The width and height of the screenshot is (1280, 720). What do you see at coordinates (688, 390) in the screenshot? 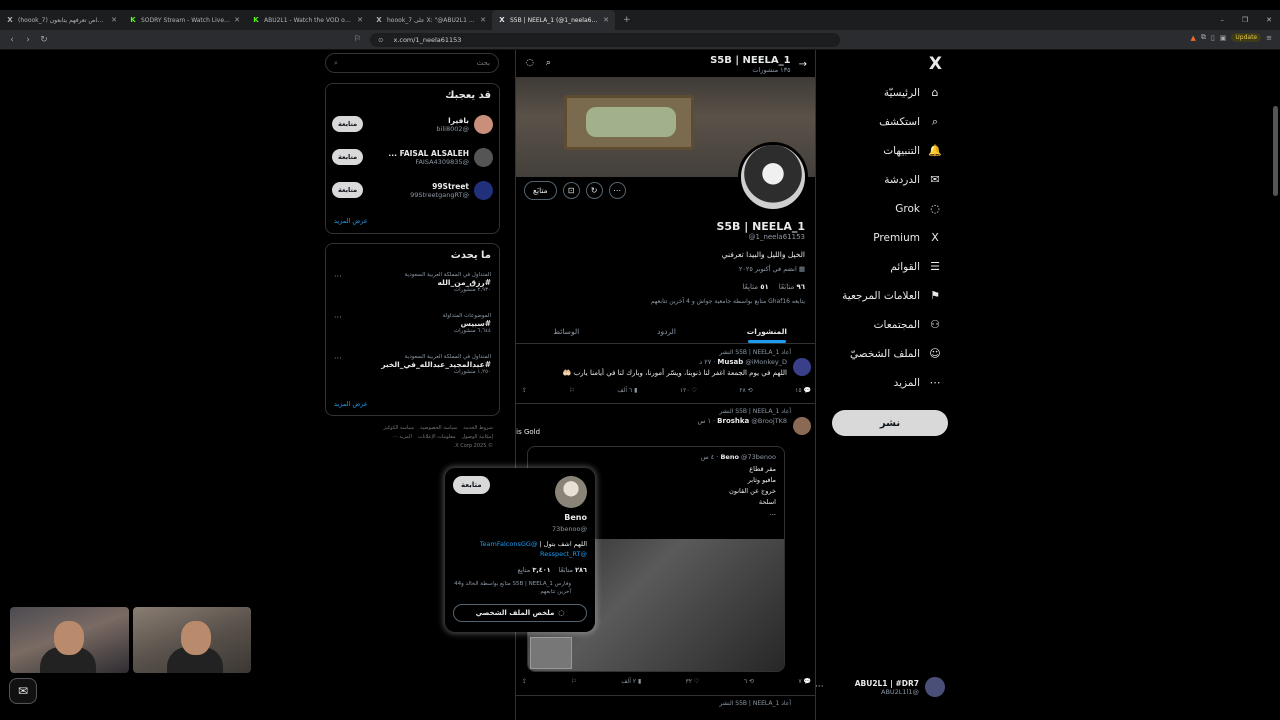
I see `like-action: ♡ ١٢٠` at bounding box center [688, 390].